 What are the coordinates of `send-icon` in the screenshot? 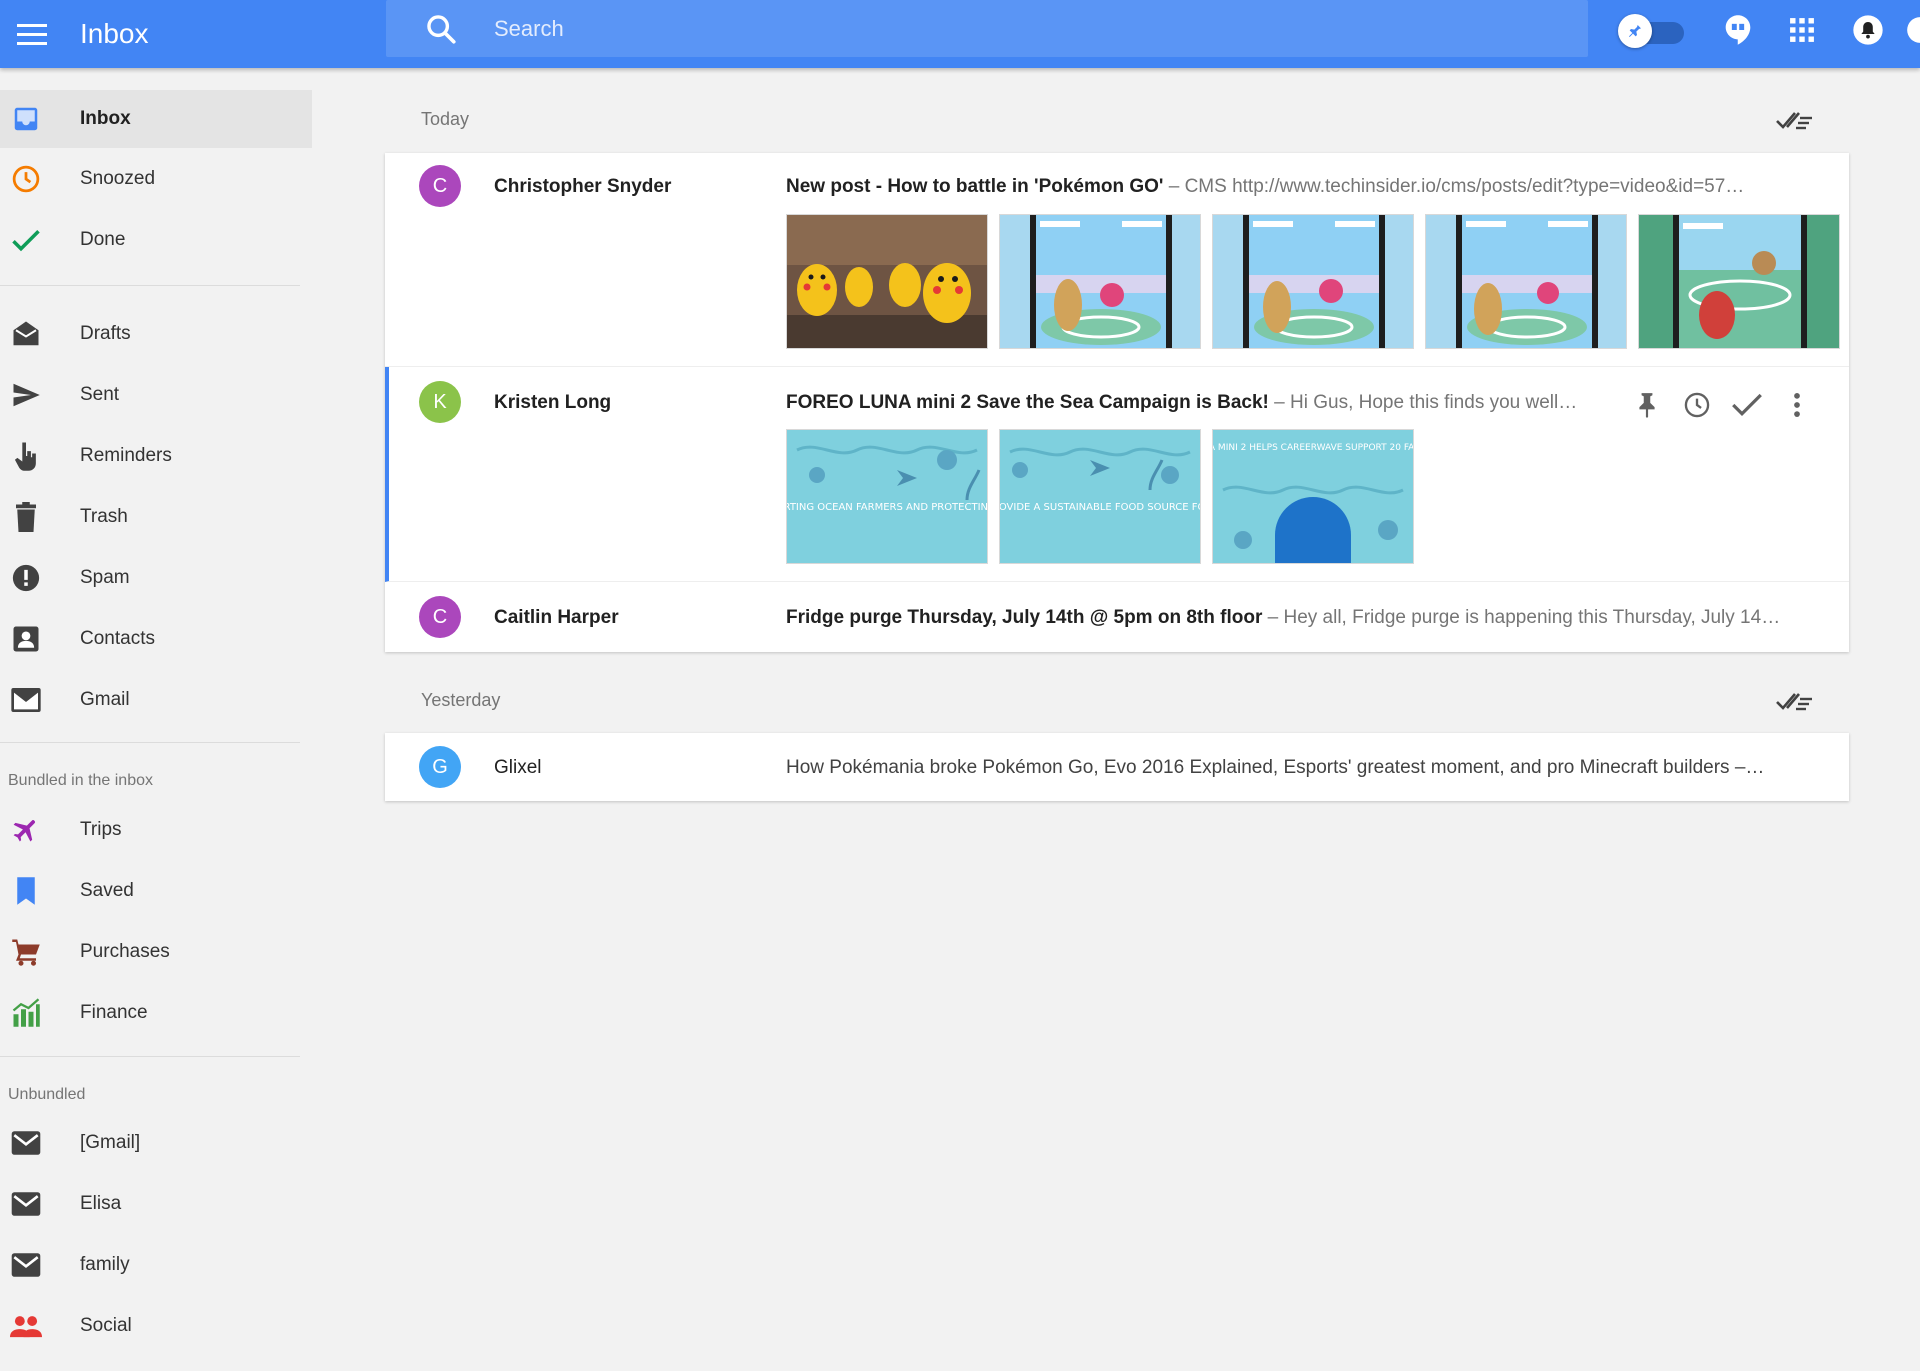 It's located at (26, 395).